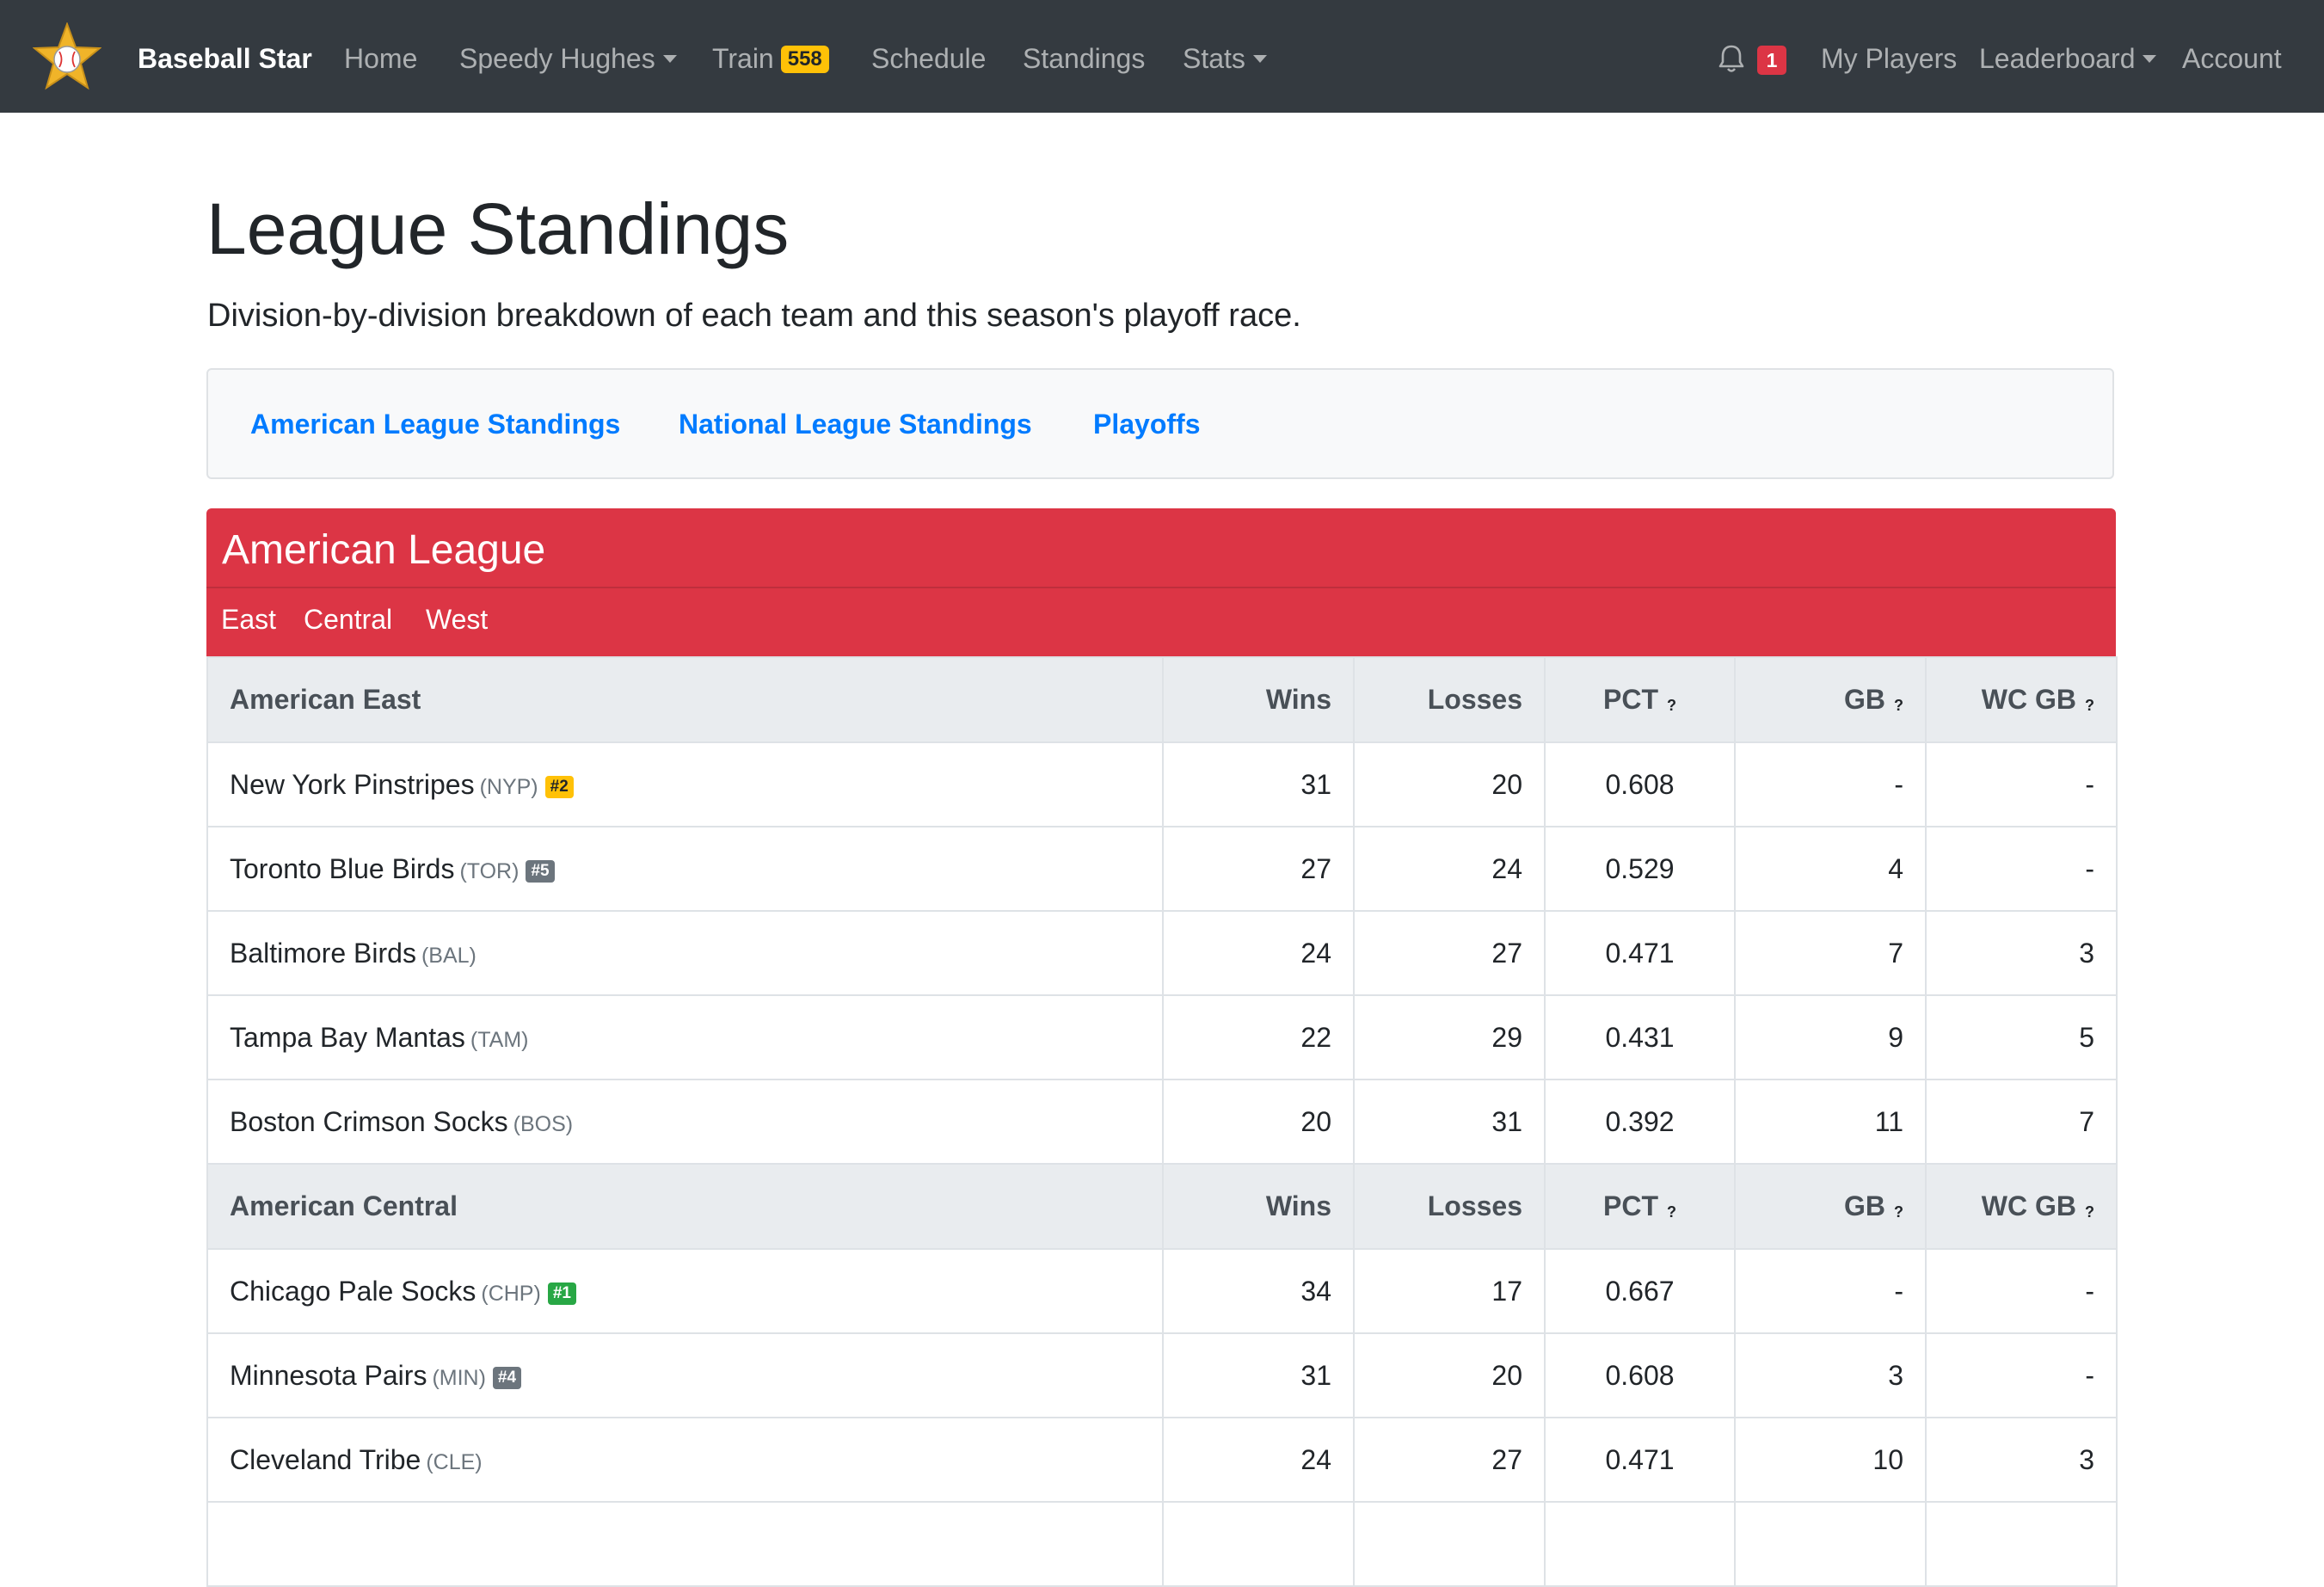  What do you see at coordinates (225, 56) in the screenshot?
I see `brand-link: Baseball Star` at bounding box center [225, 56].